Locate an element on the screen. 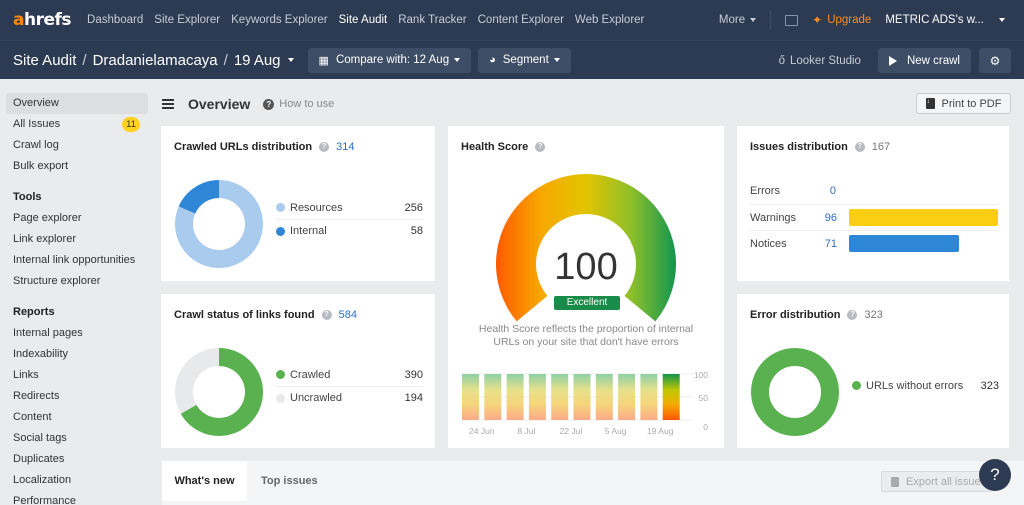  sidebar-item-links: Links is located at coordinates (77, 375).